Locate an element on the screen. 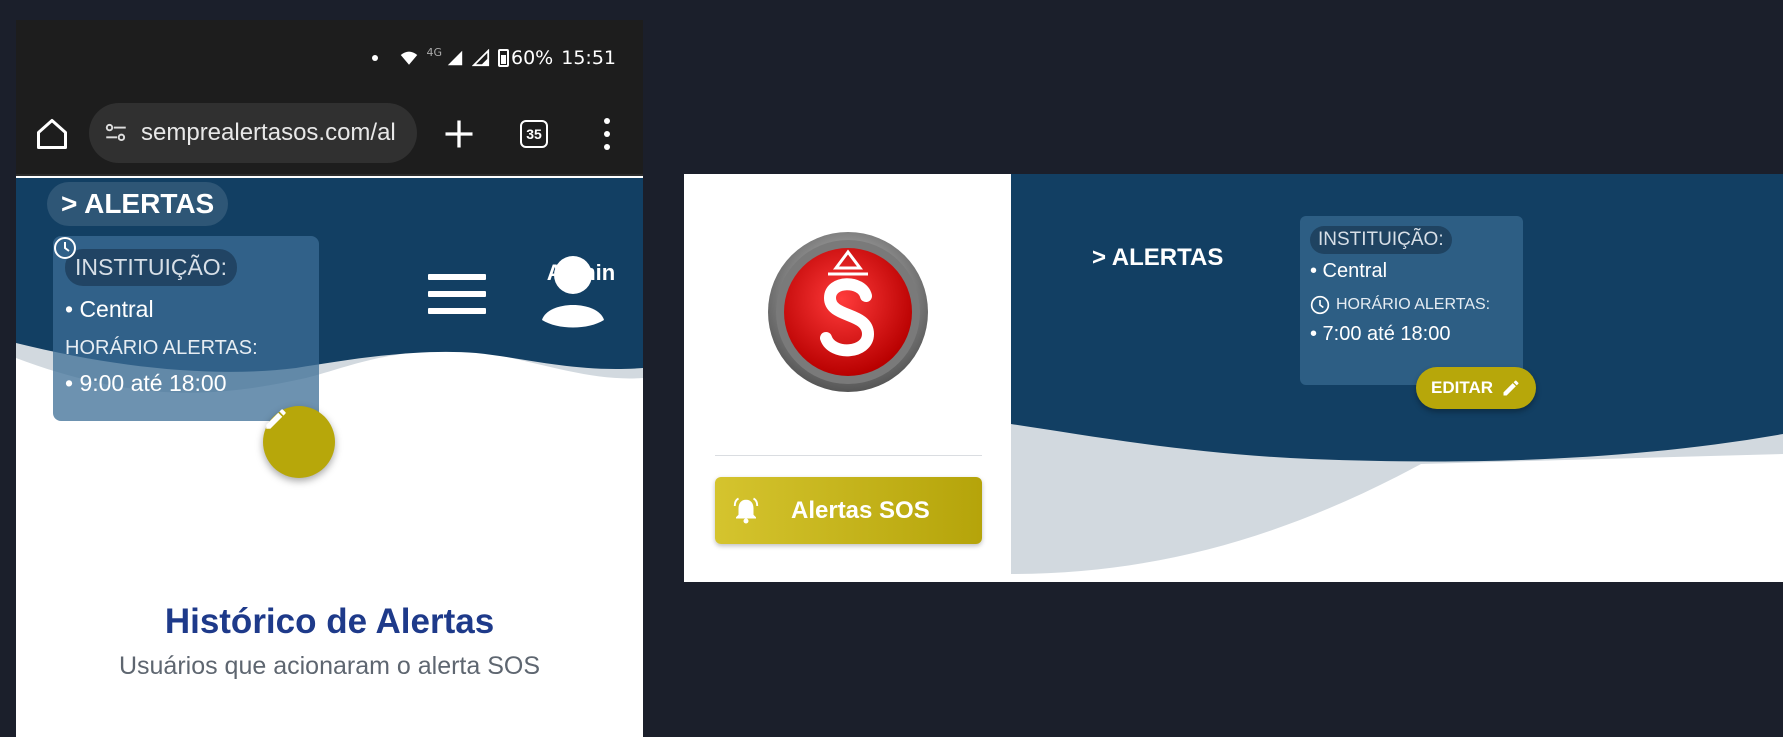 The height and width of the screenshot is (737, 1783). user-avatar-icon is located at coordinates (573, 292).